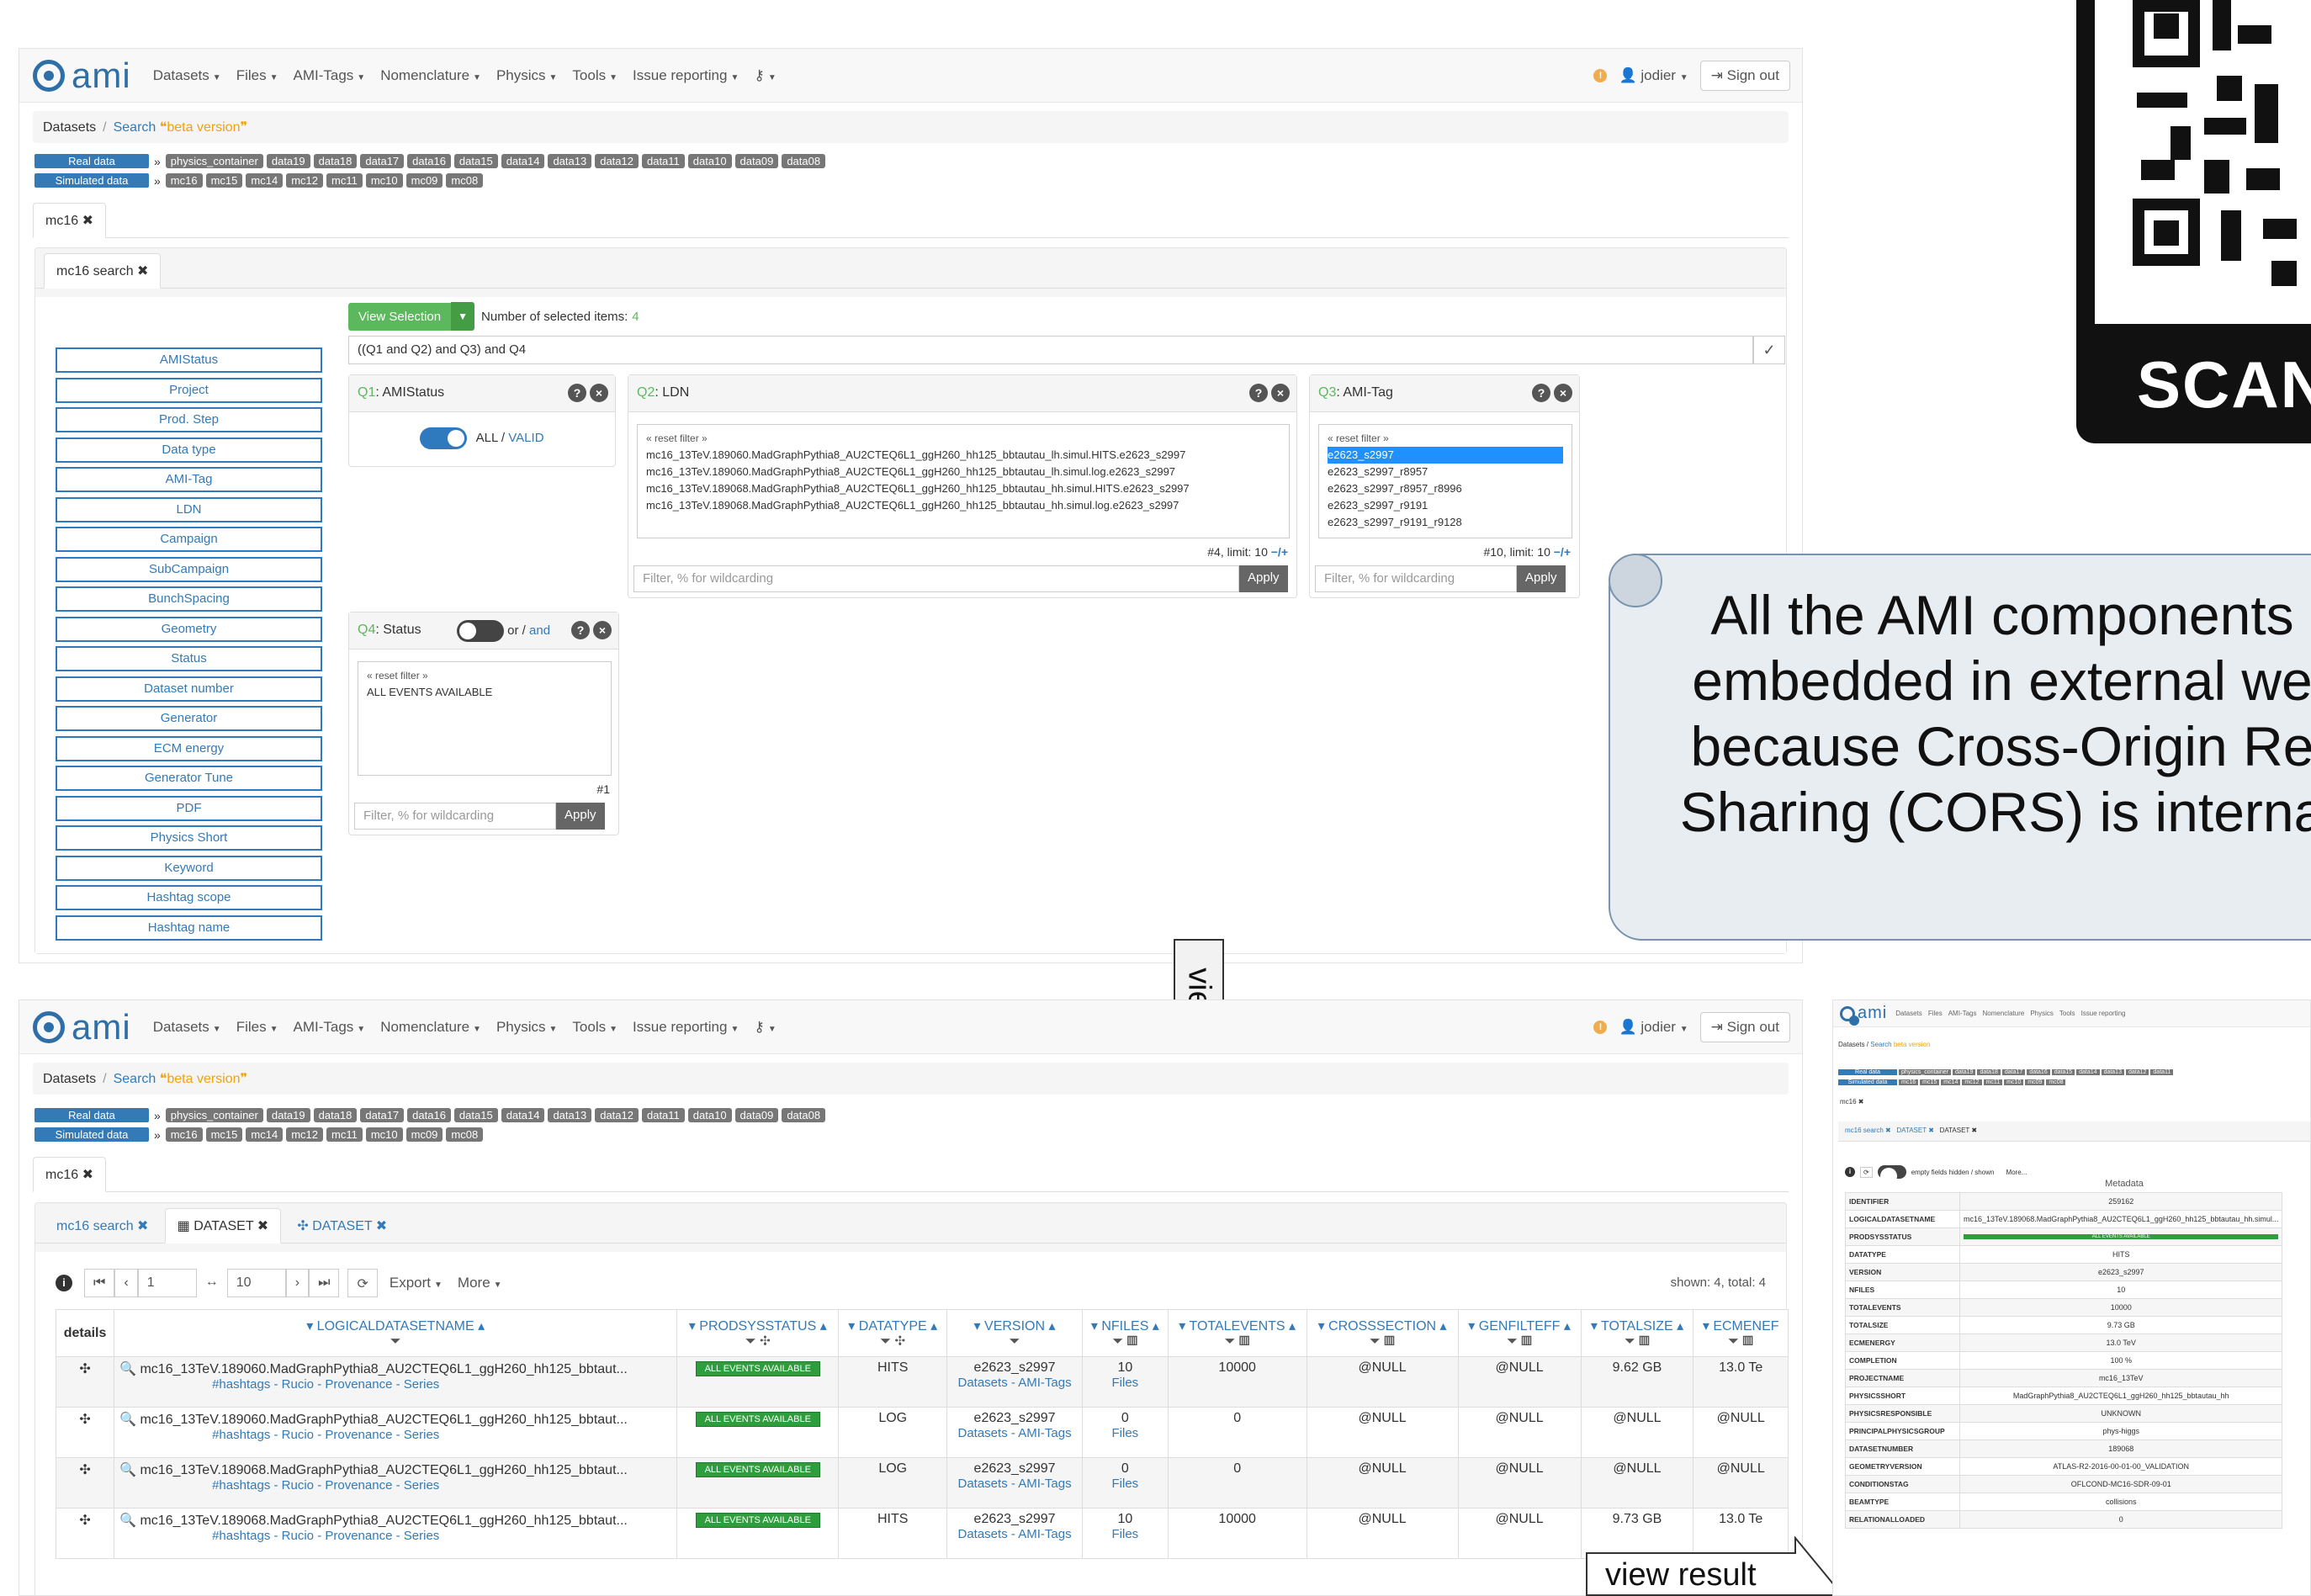  What do you see at coordinates (189, 360) in the screenshot?
I see `criterion-amistatus: AMIStatus` at bounding box center [189, 360].